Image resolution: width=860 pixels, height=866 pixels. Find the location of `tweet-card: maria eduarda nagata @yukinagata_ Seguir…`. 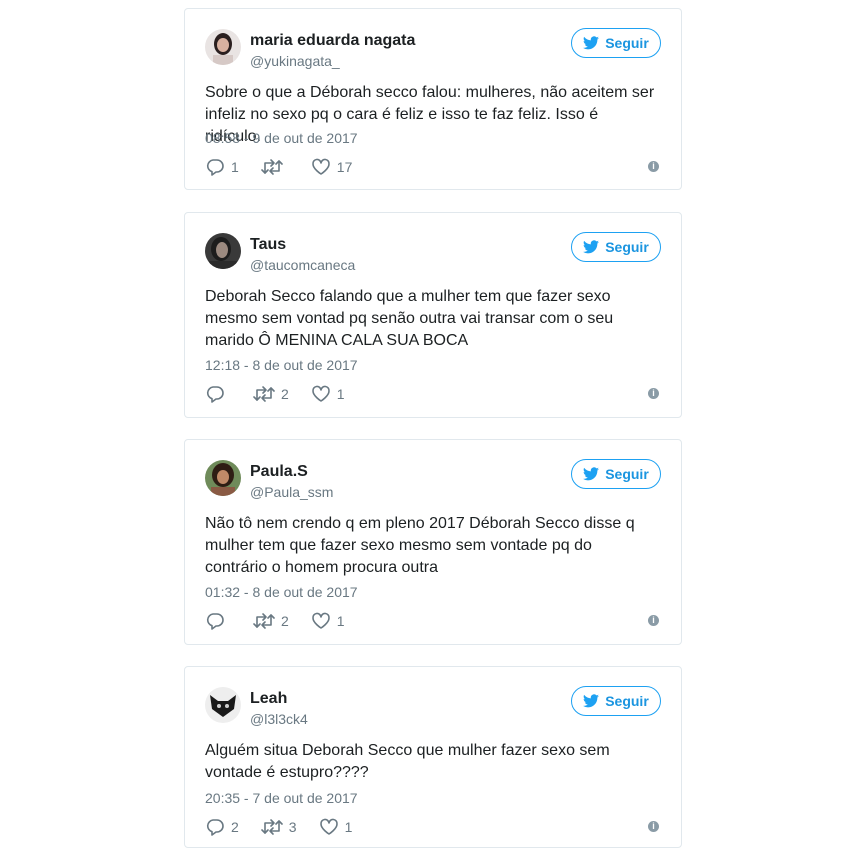

tweet-card: maria eduarda nagata @yukinagata_ Seguir… is located at coordinates (433, 99).